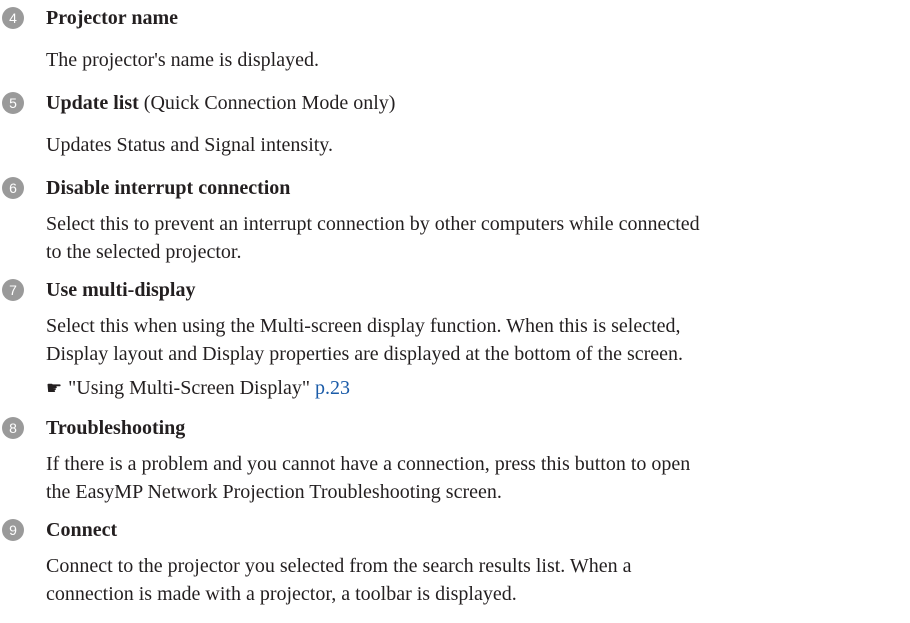  What do you see at coordinates (121, 290) in the screenshot?
I see `item-title: Use multi-display` at bounding box center [121, 290].